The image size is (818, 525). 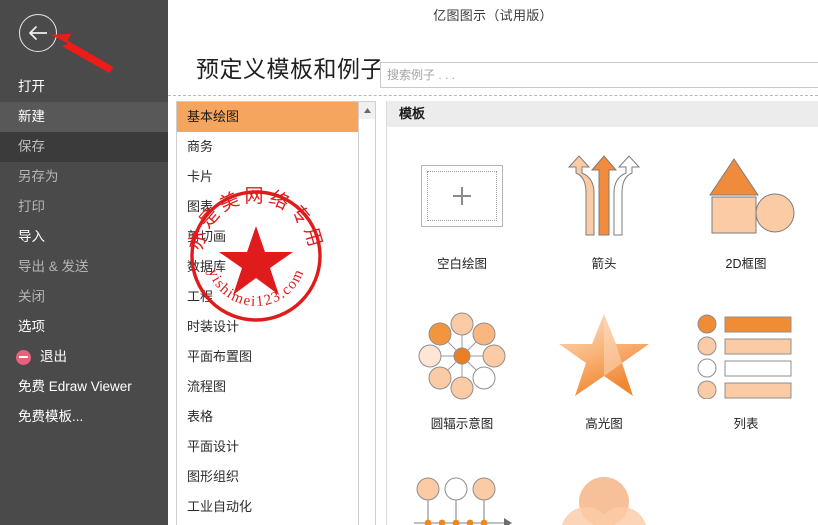 What do you see at coordinates (602, 114) in the screenshot?
I see `templates-header: 模板` at bounding box center [602, 114].